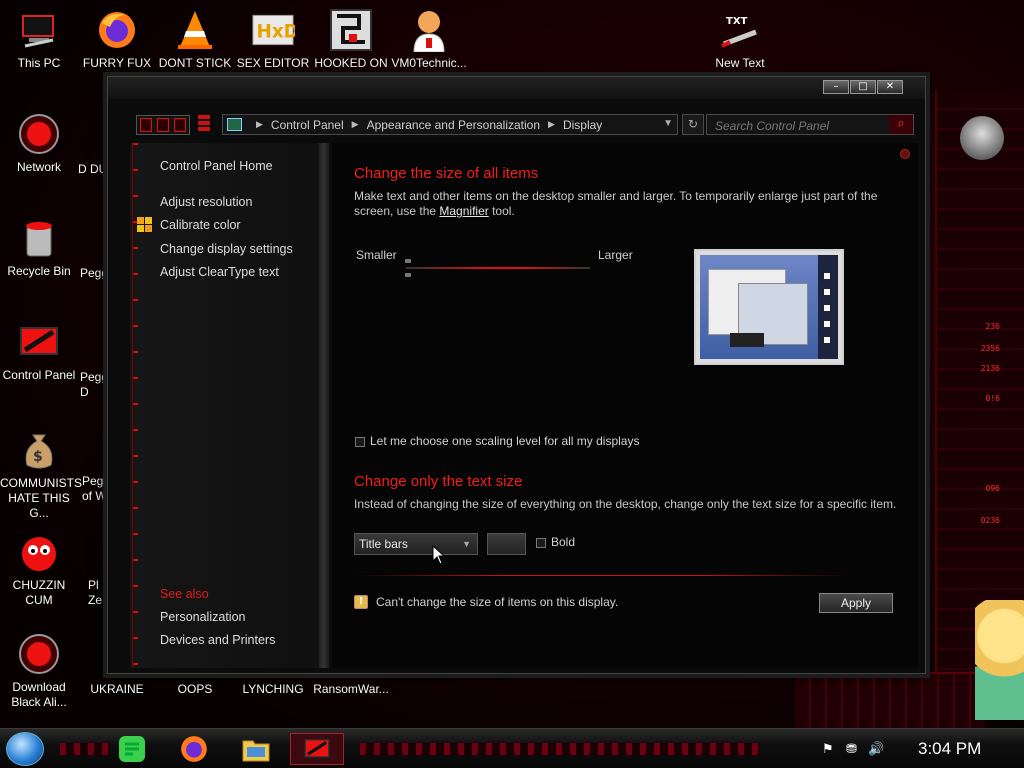  Describe the element at coordinates (416, 544) in the screenshot. I see `item-select-dropdown: Title bars ▼` at that location.